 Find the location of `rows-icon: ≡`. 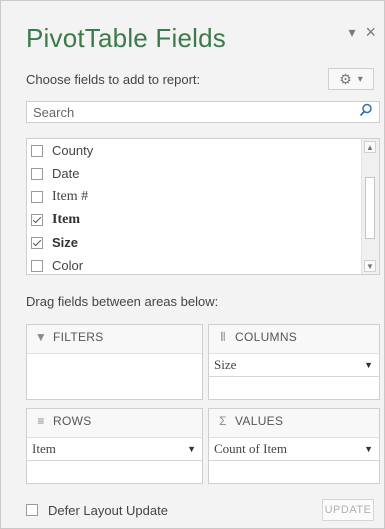

rows-icon: ≡ is located at coordinates (41, 421).